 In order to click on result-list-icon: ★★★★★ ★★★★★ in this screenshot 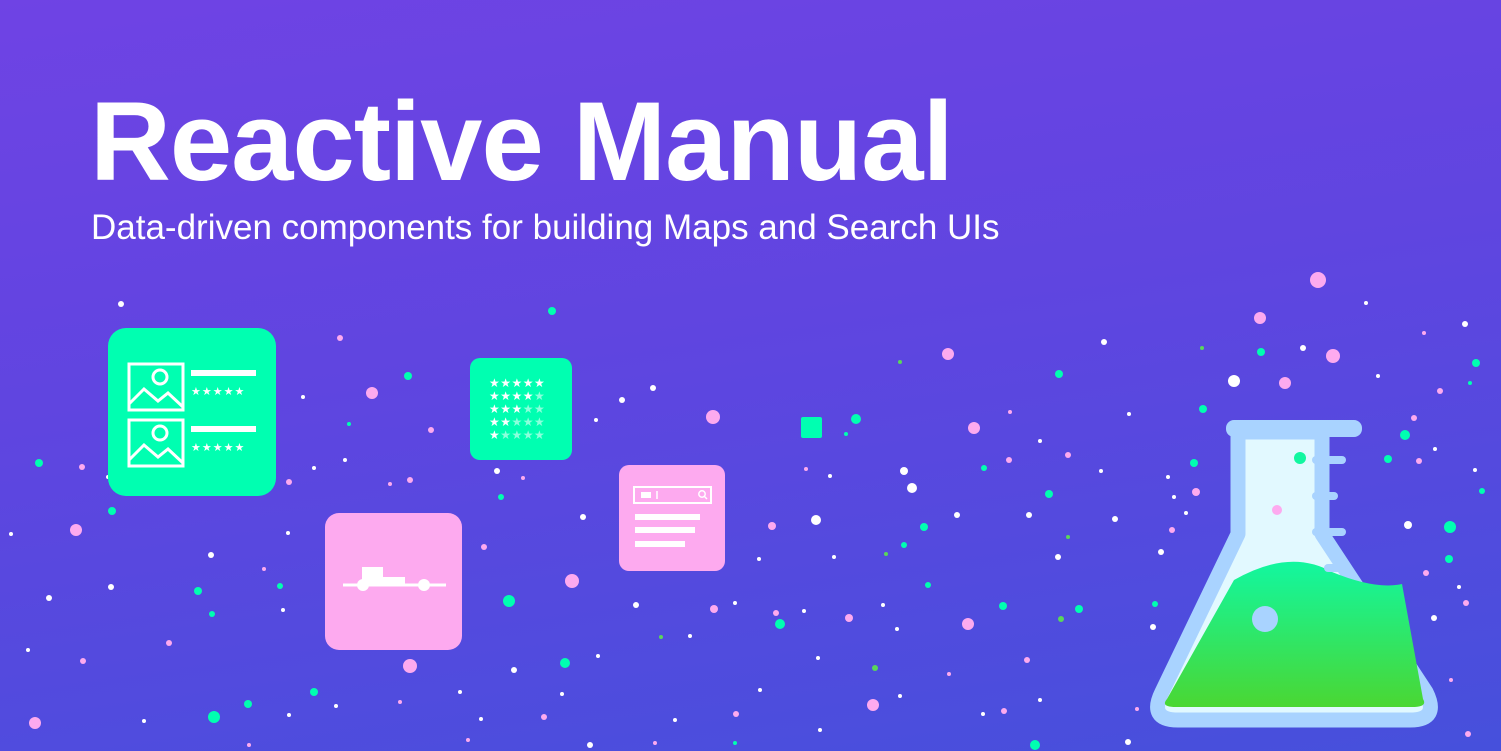, I will do `click(192, 412)`.